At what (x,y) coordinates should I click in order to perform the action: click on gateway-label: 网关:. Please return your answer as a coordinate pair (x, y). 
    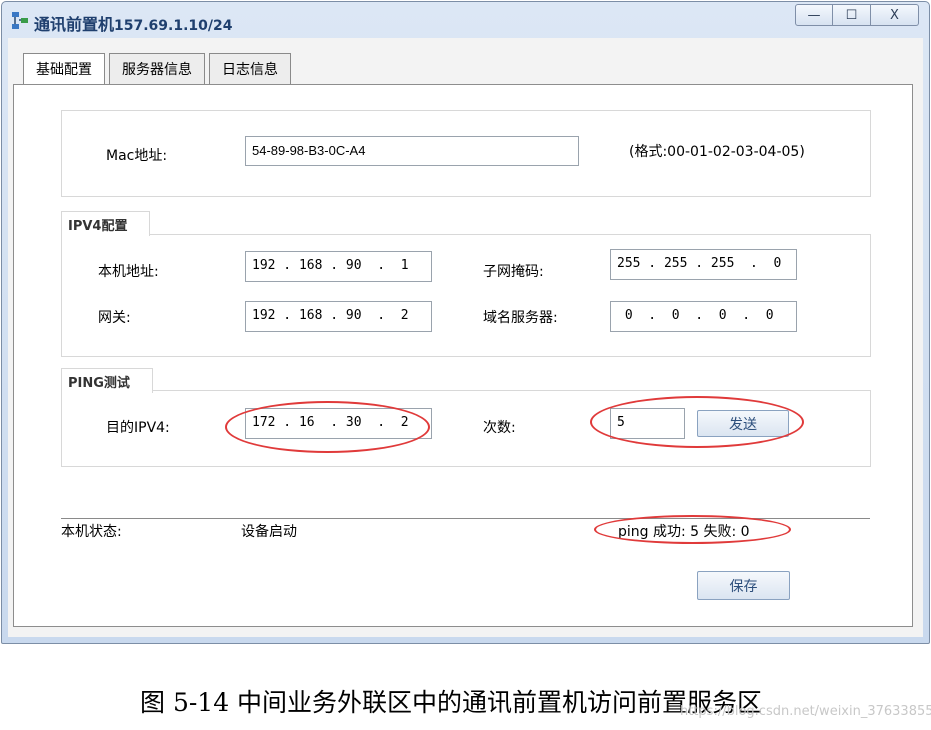
    Looking at the image, I should click on (114, 318).